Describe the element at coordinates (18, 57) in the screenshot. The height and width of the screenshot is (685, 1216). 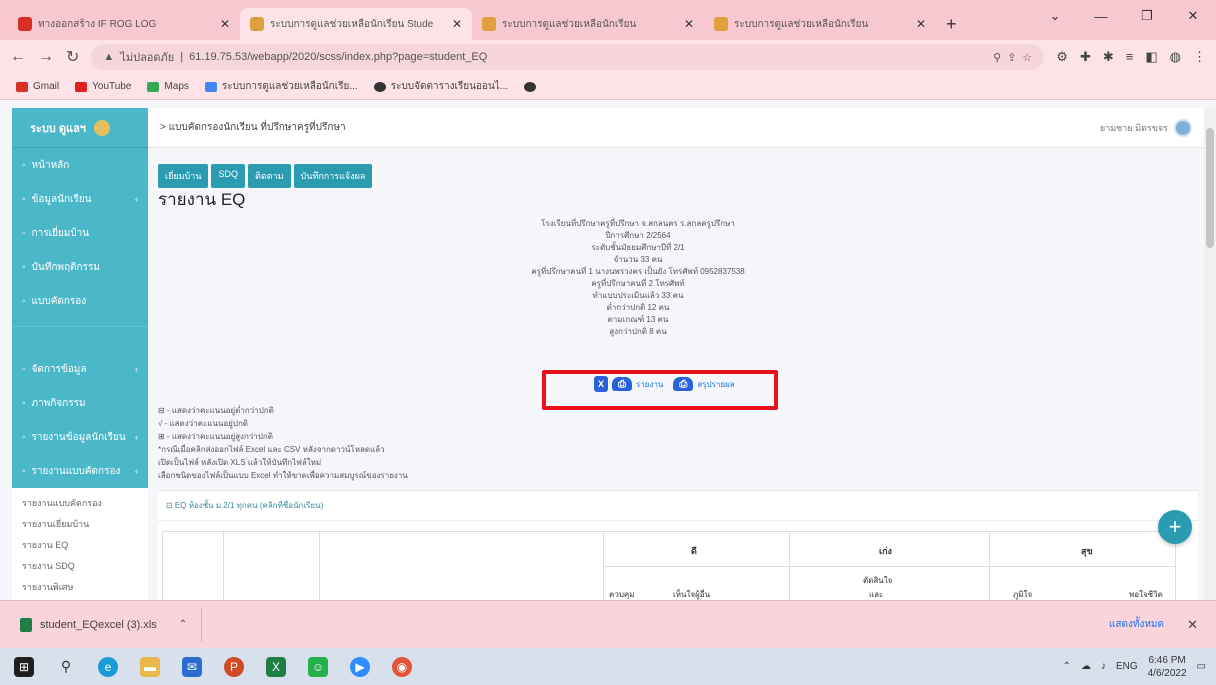
I see `back-icon: ←` at that location.